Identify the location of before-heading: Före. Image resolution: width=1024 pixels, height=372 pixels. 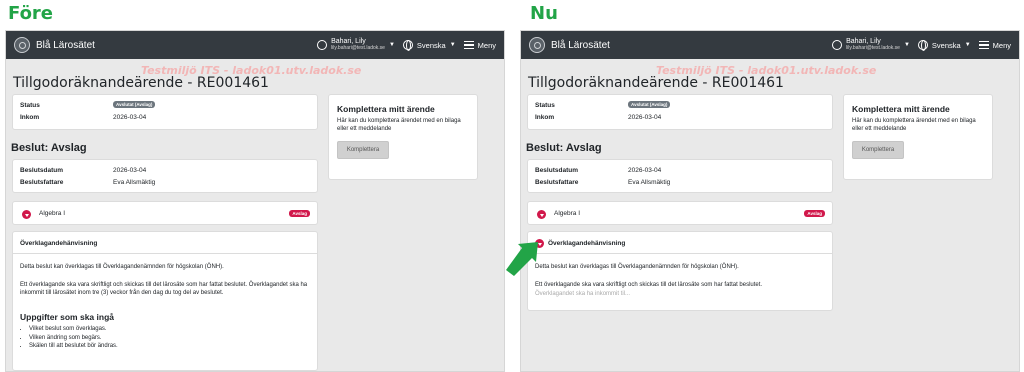
(31, 13).